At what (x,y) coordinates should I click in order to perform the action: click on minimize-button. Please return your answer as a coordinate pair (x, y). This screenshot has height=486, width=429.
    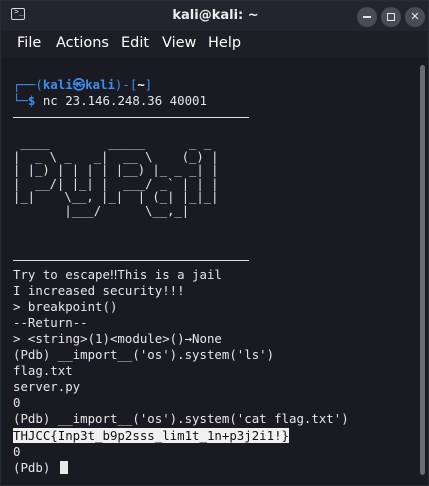
    Looking at the image, I should click on (367, 17).